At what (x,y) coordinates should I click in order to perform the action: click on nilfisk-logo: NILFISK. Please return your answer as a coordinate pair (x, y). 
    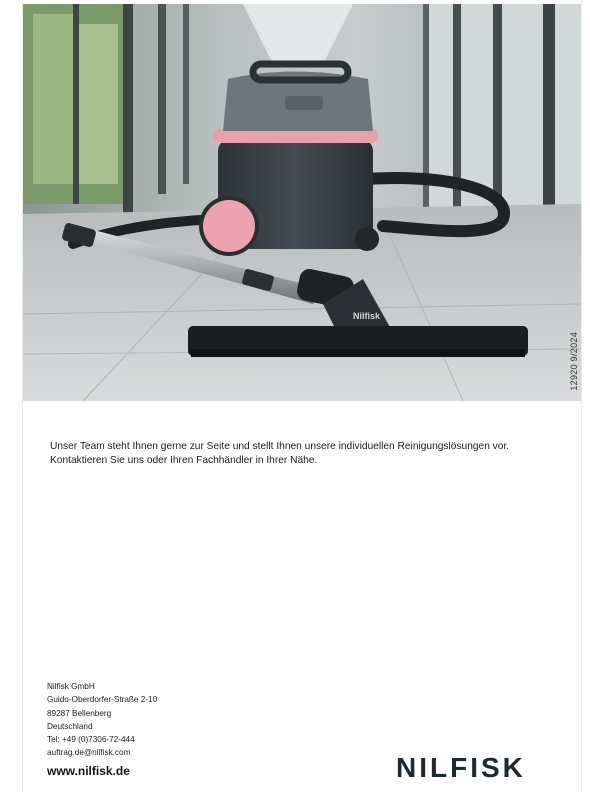
    Looking at the image, I should click on (461, 767).